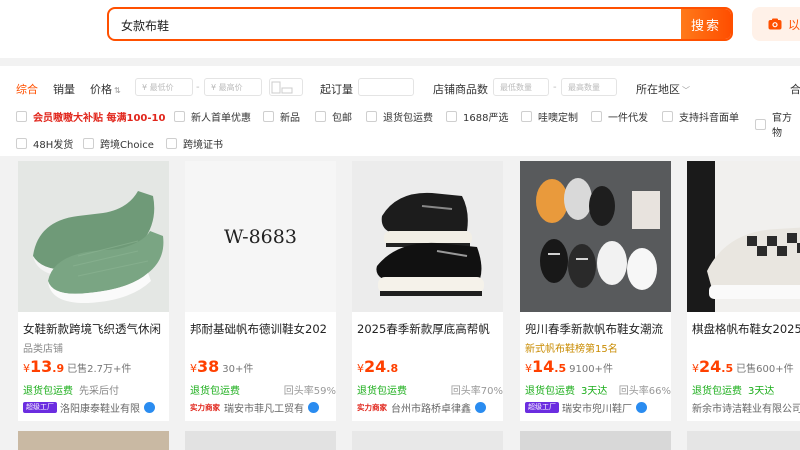  Describe the element at coordinates (96, 329) in the screenshot. I see `product-title: 女鞋新款跨境飞织透气休闲` at that location.